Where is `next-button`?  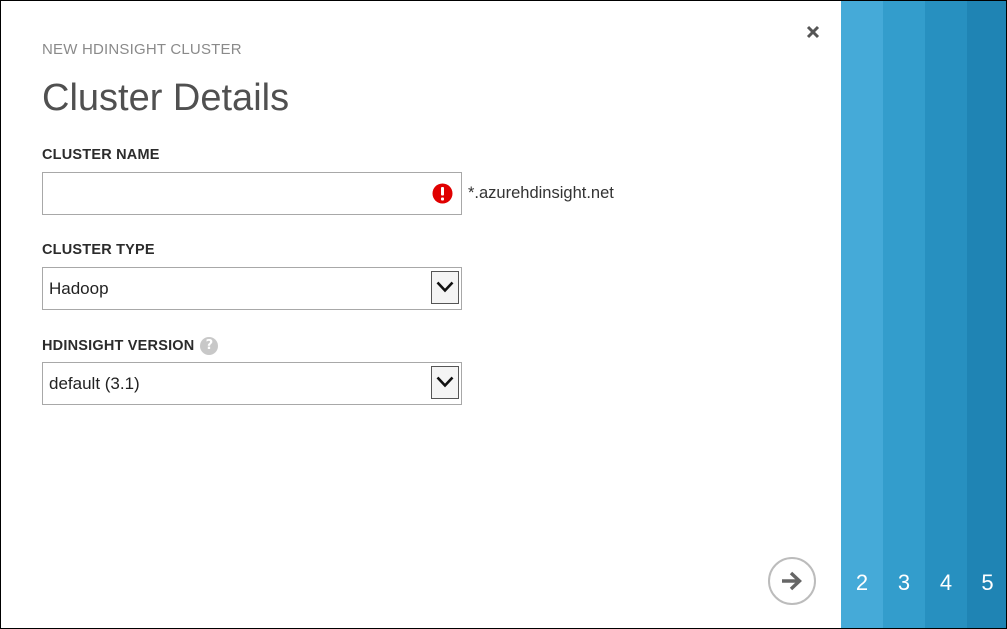
next-button is located at coordinates (792, 581).